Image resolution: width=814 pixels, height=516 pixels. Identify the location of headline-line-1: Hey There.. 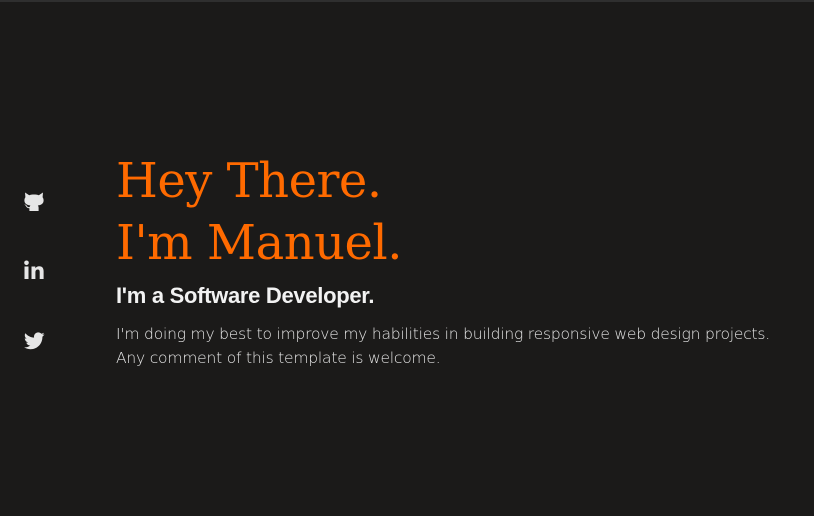
(249, 181).